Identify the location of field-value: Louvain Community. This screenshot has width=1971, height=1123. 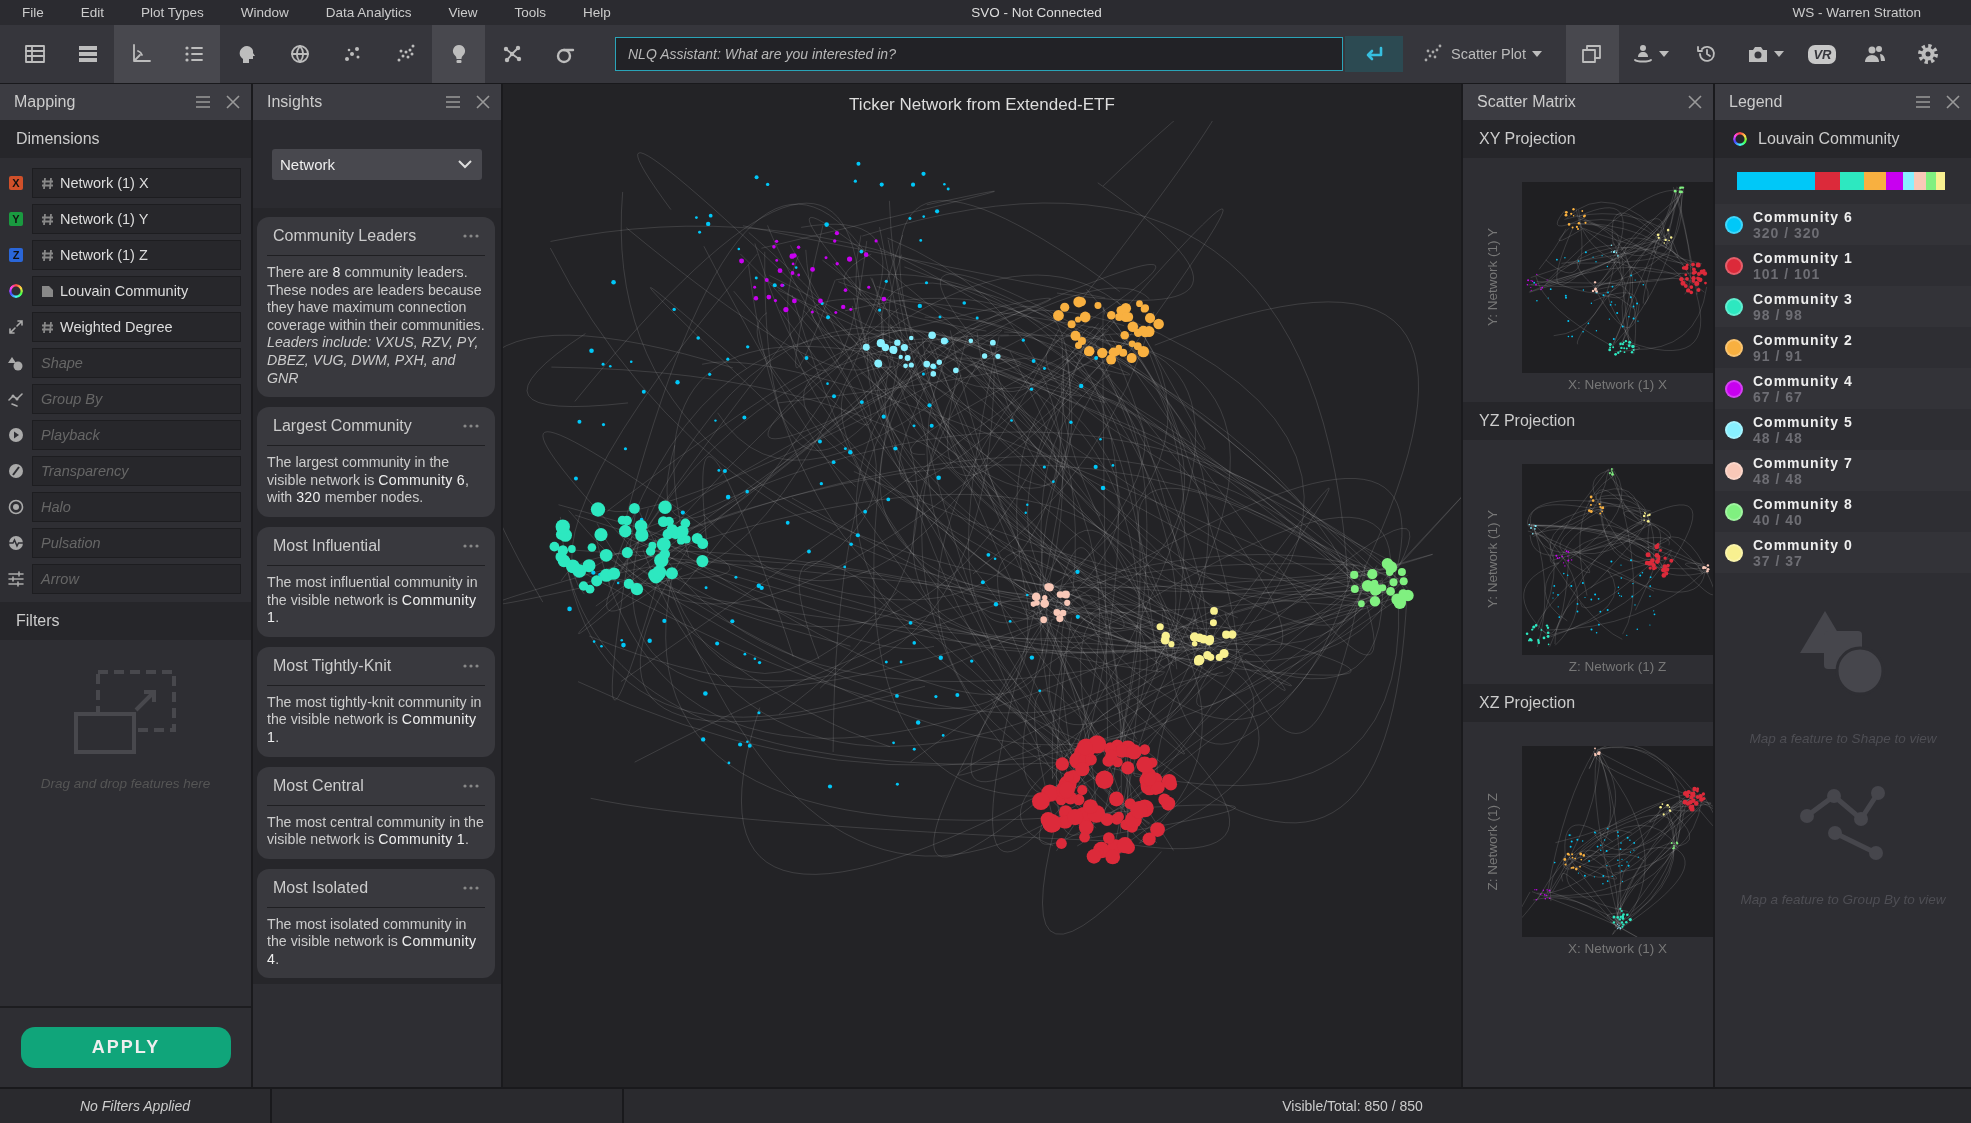
(124, 291).